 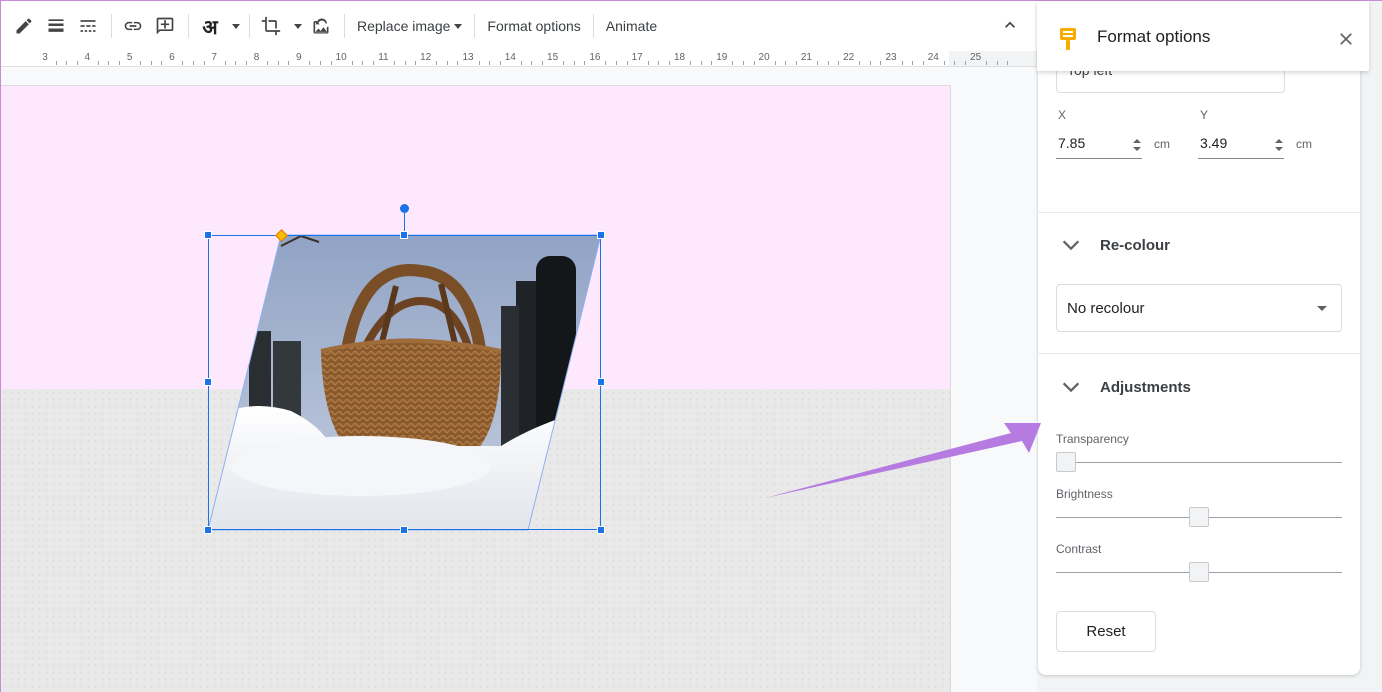 What do you see at coordinates (133, 26) in the screenshot?
I see `link-icon` at bounding box center [133, 26].